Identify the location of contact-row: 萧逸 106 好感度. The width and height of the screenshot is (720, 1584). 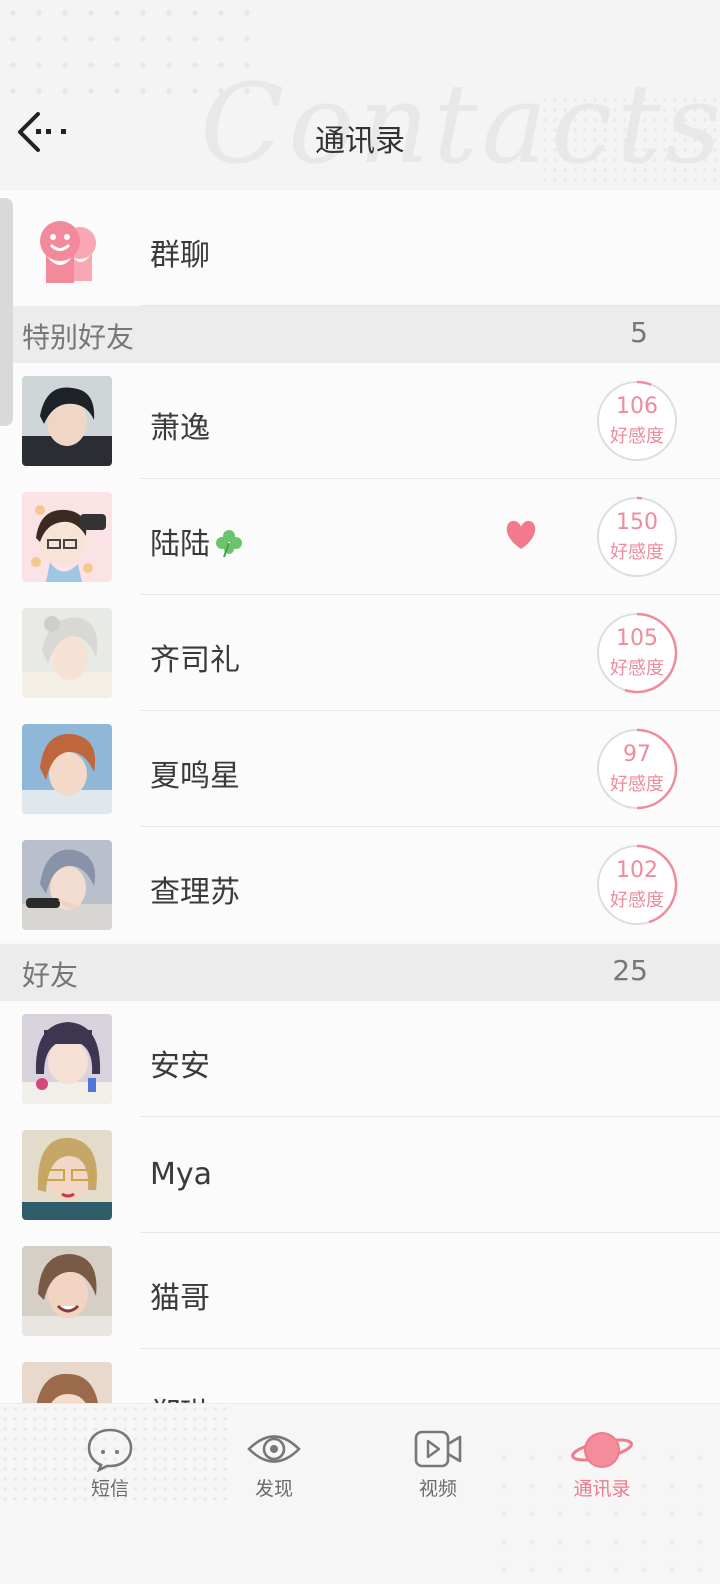
(360, 421).